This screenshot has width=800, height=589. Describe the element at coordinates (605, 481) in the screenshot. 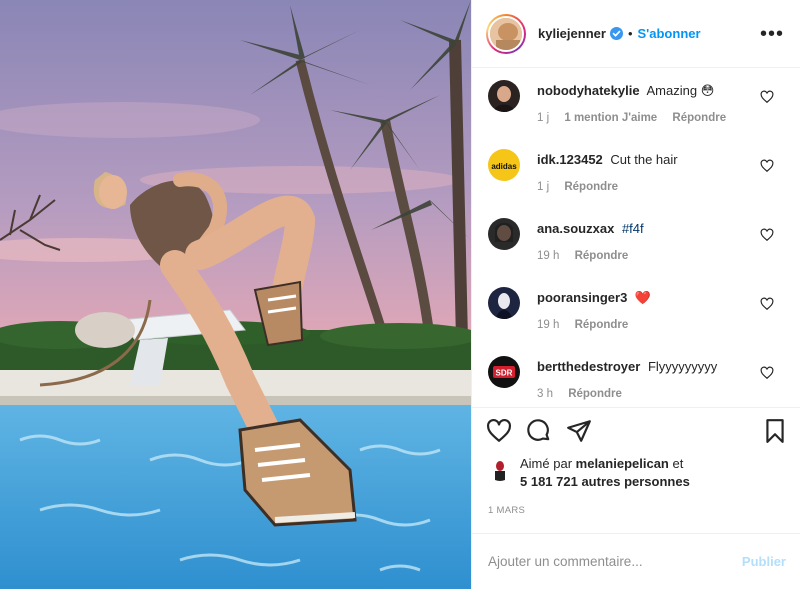

I see `likes-count: 5 181 721 autres personnes` at that location.